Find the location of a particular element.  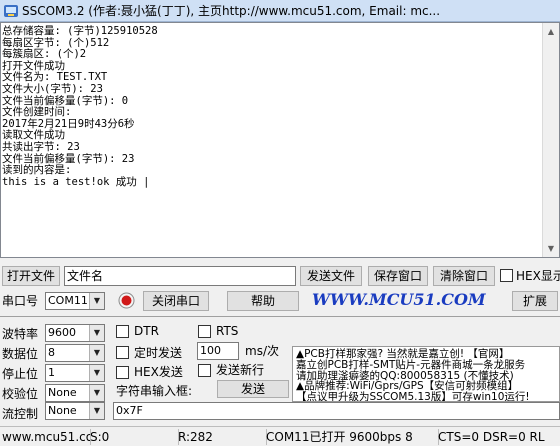

stop-bits-select: 1 ▼ is located at coordinates (75, 373).